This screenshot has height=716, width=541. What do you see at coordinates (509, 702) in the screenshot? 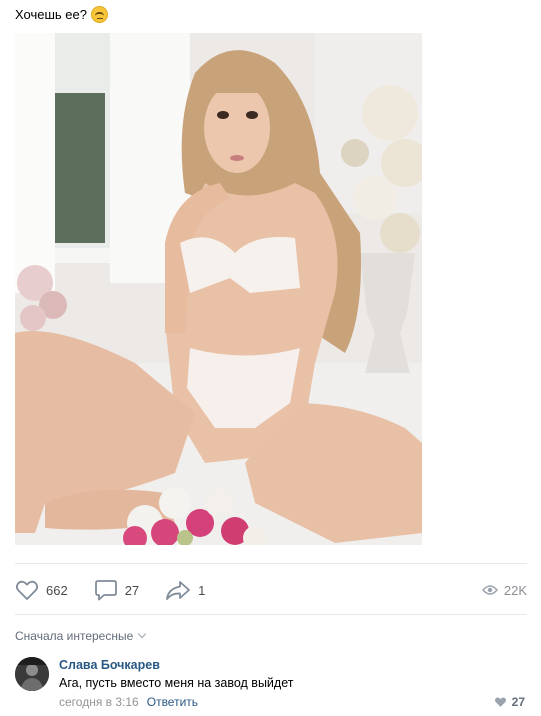
I see `comment-like-button: 27` at bounding box center [509, 702].